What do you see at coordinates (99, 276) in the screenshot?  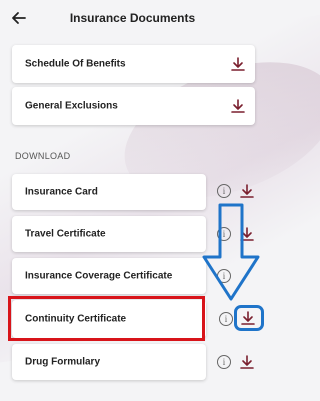 I see `document-label: Insurance Coverage Certificate` at bounding box center [99, 276].